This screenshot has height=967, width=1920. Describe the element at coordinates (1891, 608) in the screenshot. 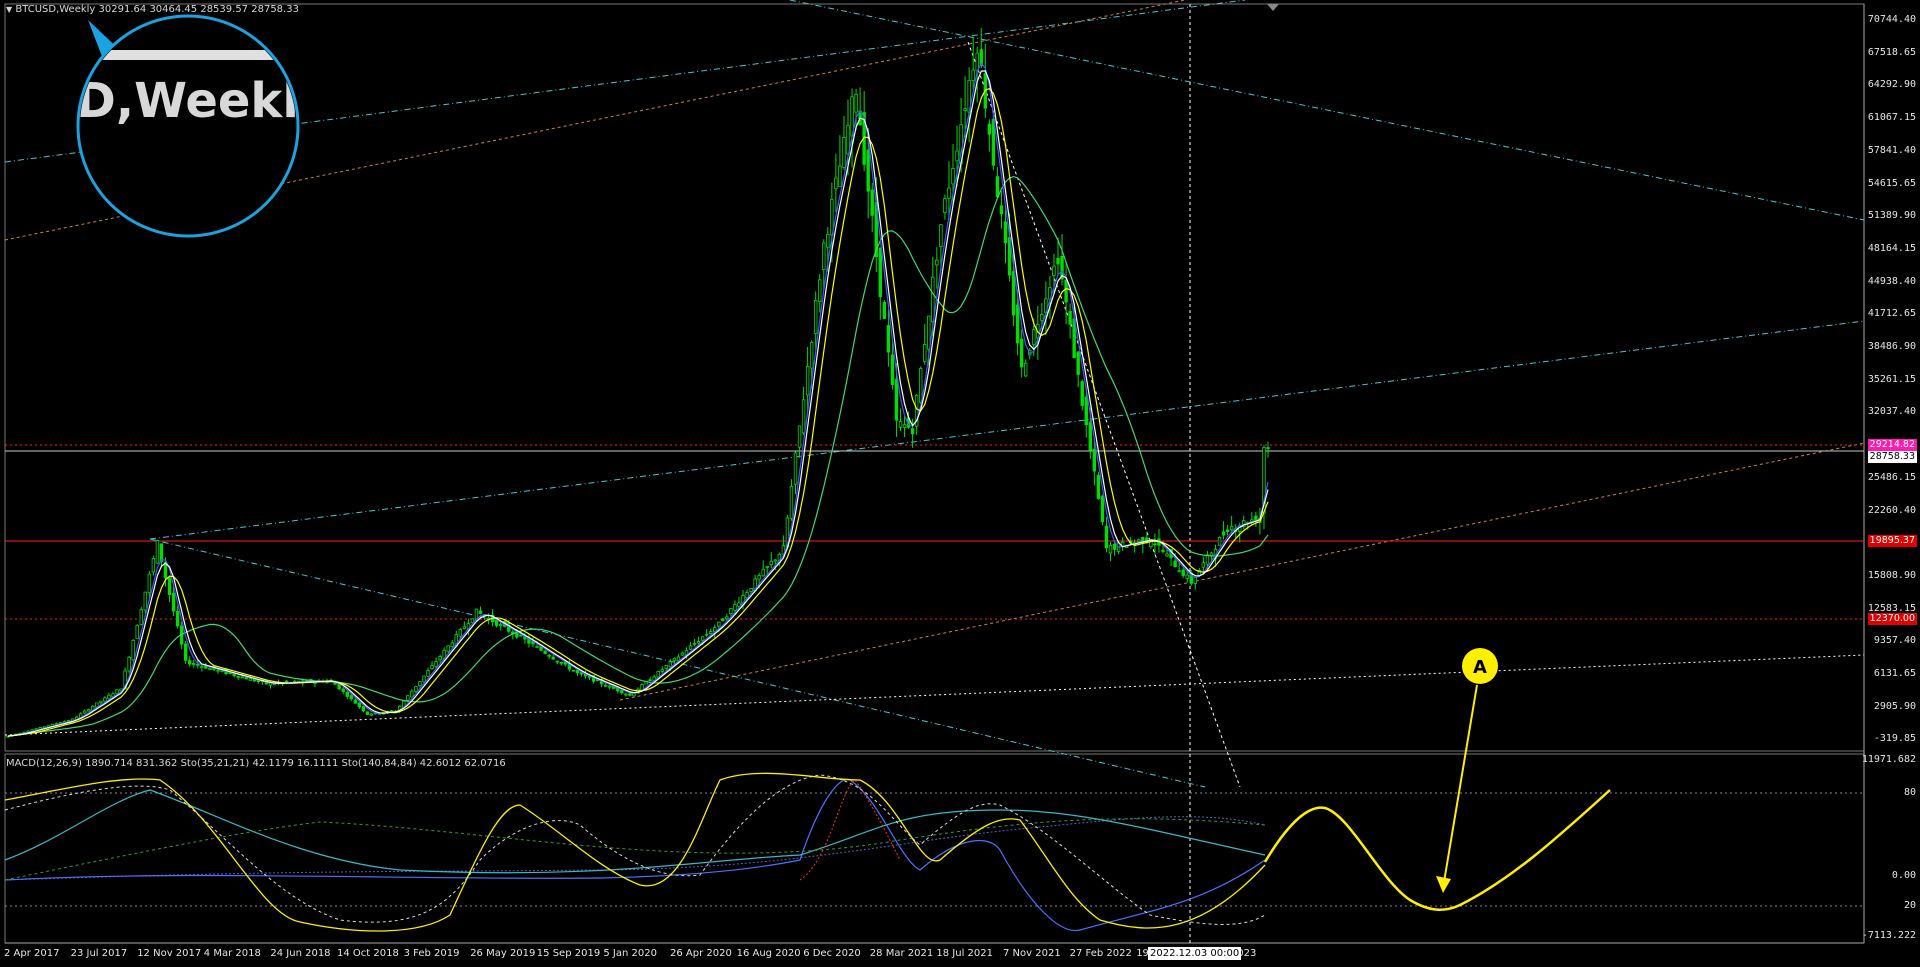

I see `price-tick: 12583.15` at that location.